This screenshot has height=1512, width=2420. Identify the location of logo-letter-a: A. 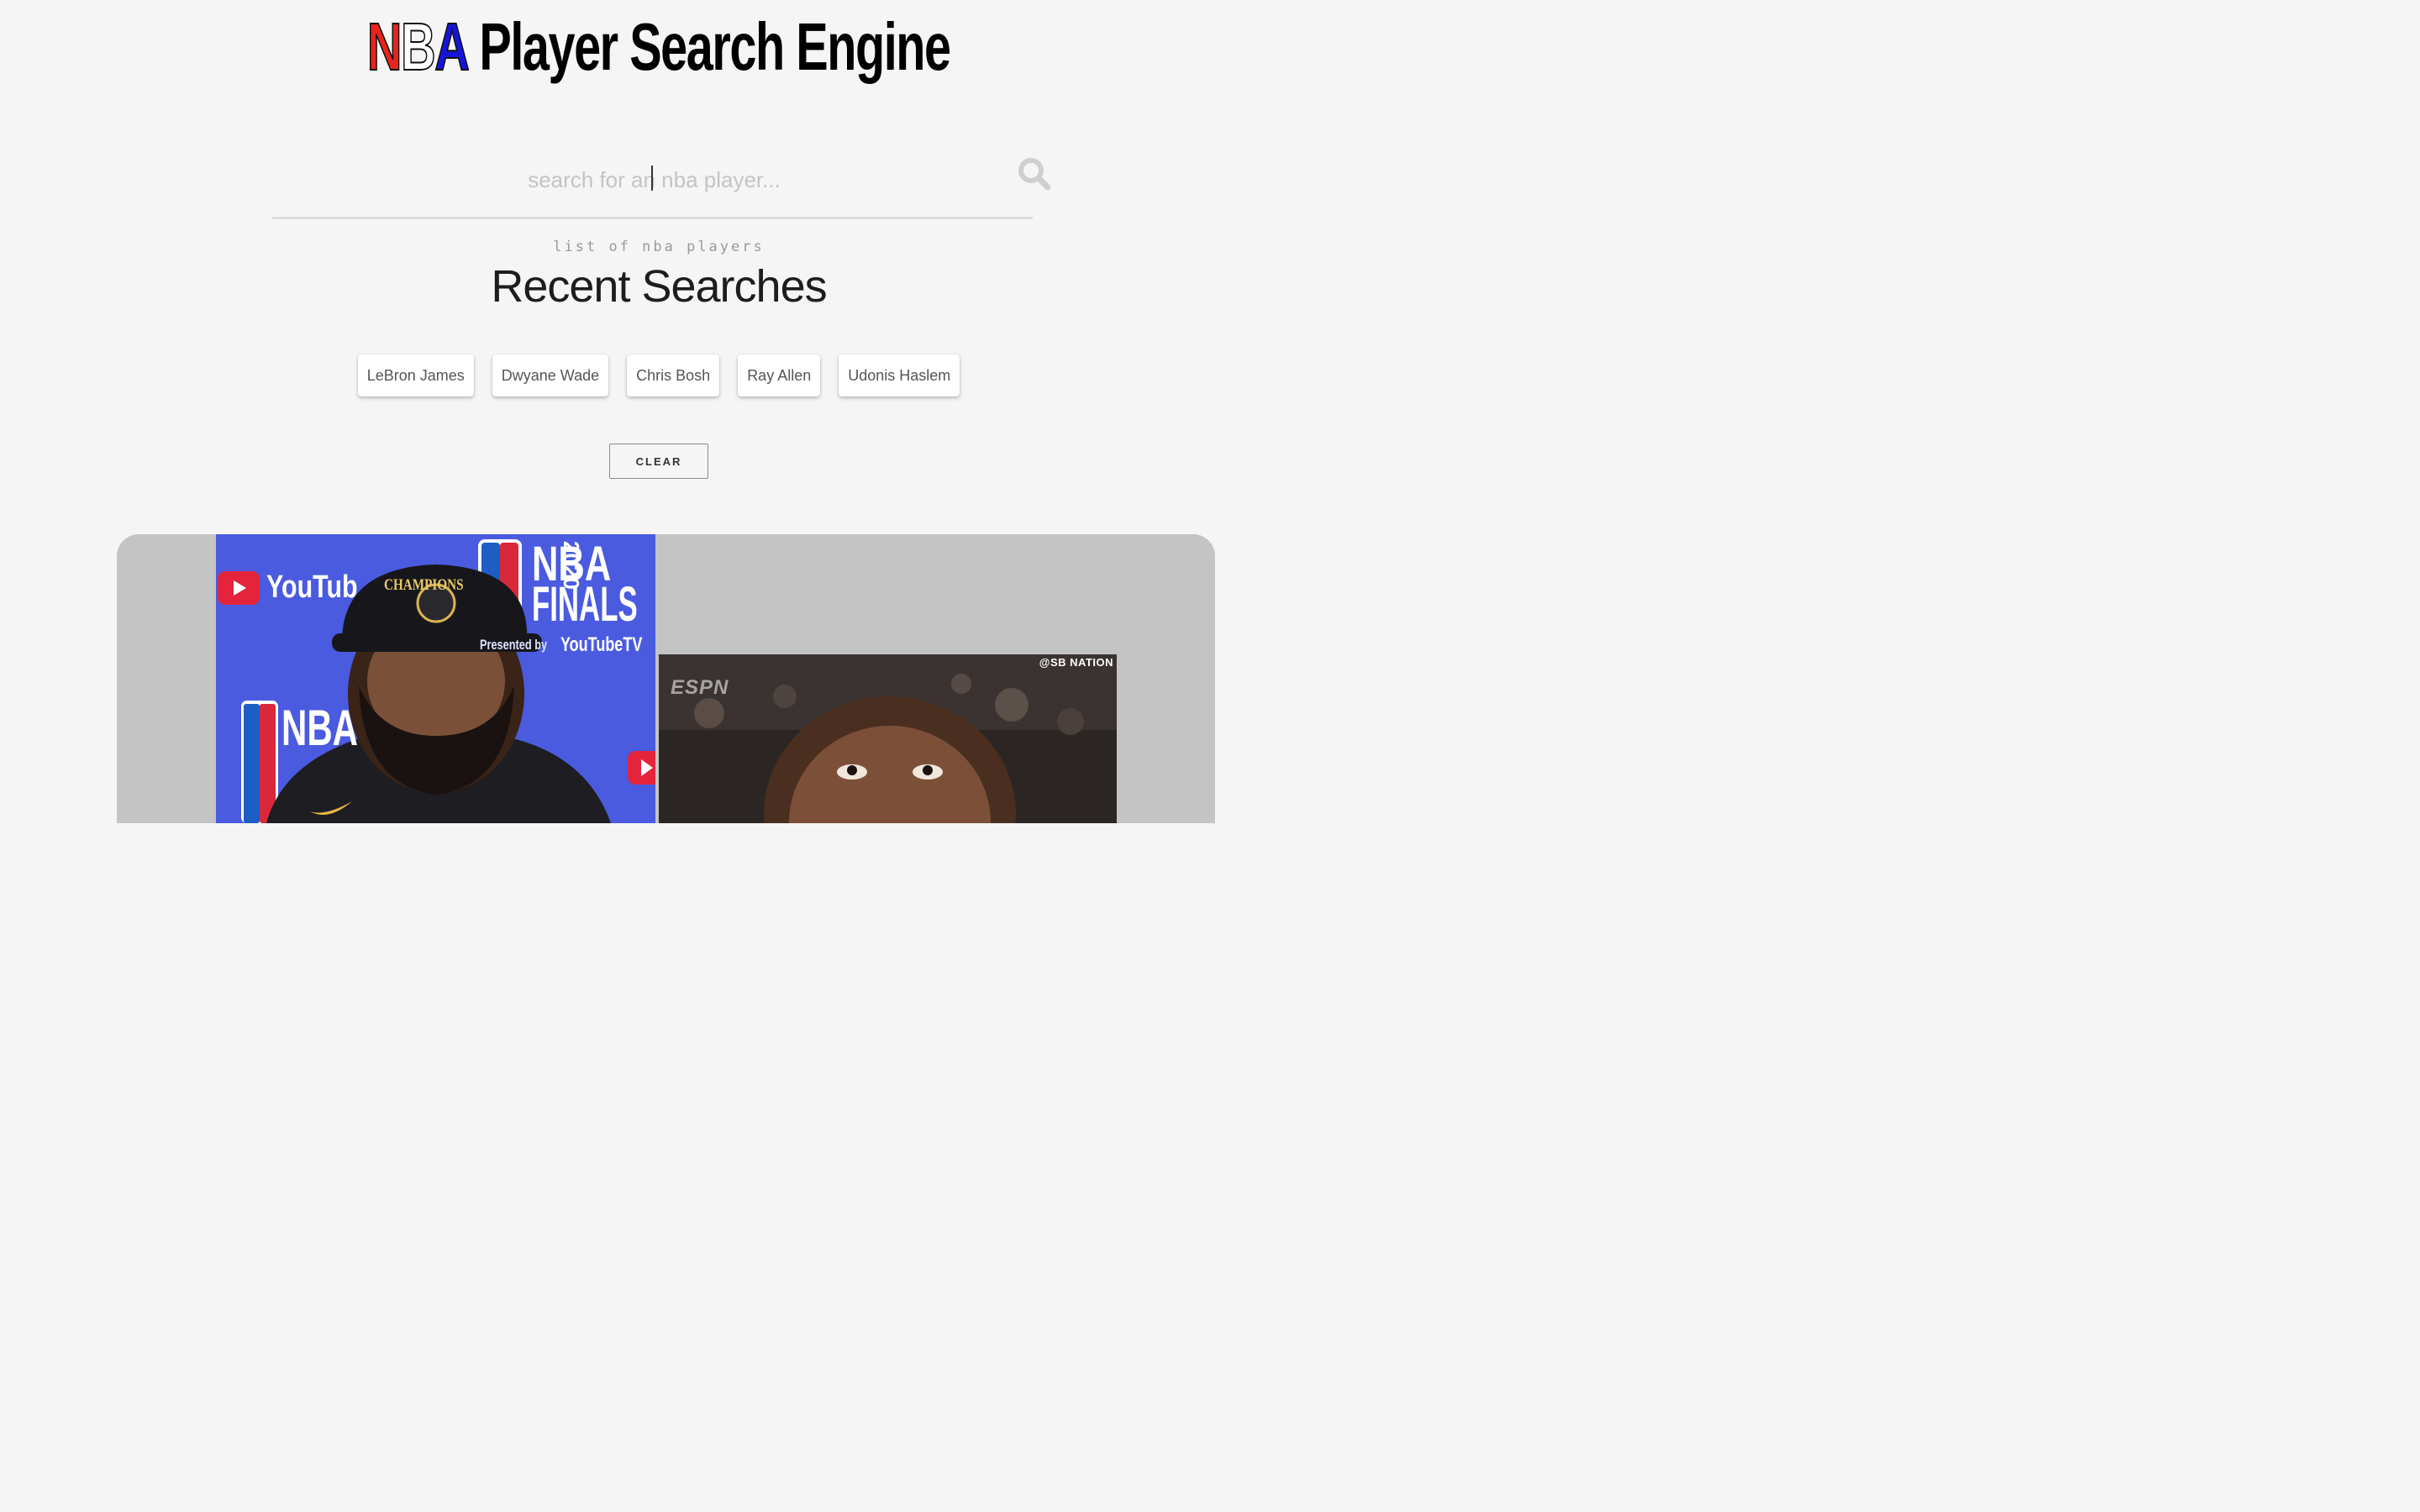
(452, 46).